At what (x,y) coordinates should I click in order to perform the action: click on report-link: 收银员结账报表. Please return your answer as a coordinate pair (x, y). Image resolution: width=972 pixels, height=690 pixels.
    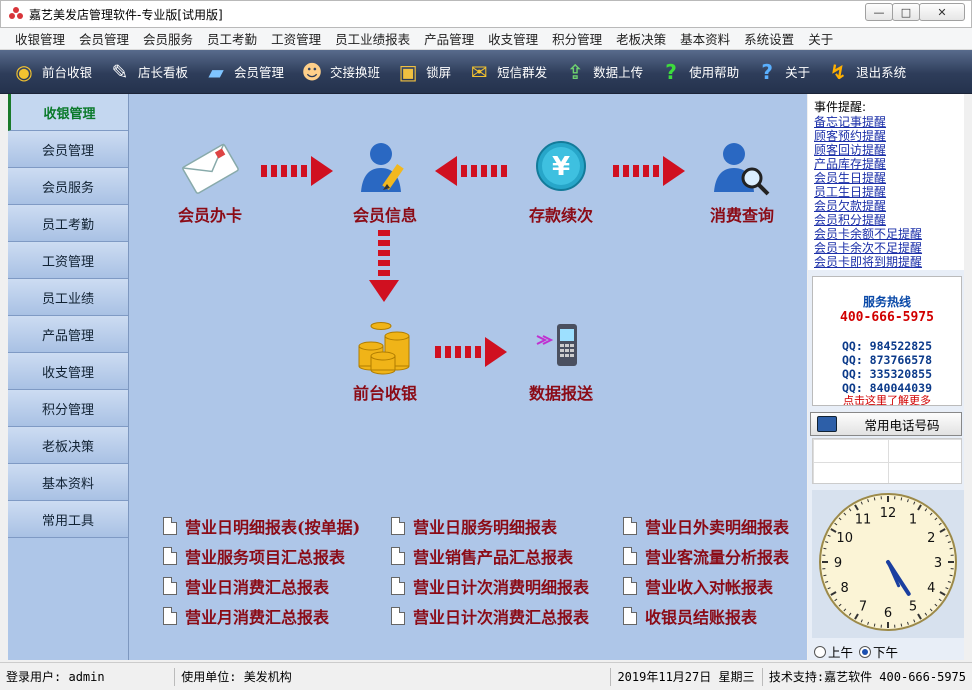
    Looking at the image, I should click on (690, 616).